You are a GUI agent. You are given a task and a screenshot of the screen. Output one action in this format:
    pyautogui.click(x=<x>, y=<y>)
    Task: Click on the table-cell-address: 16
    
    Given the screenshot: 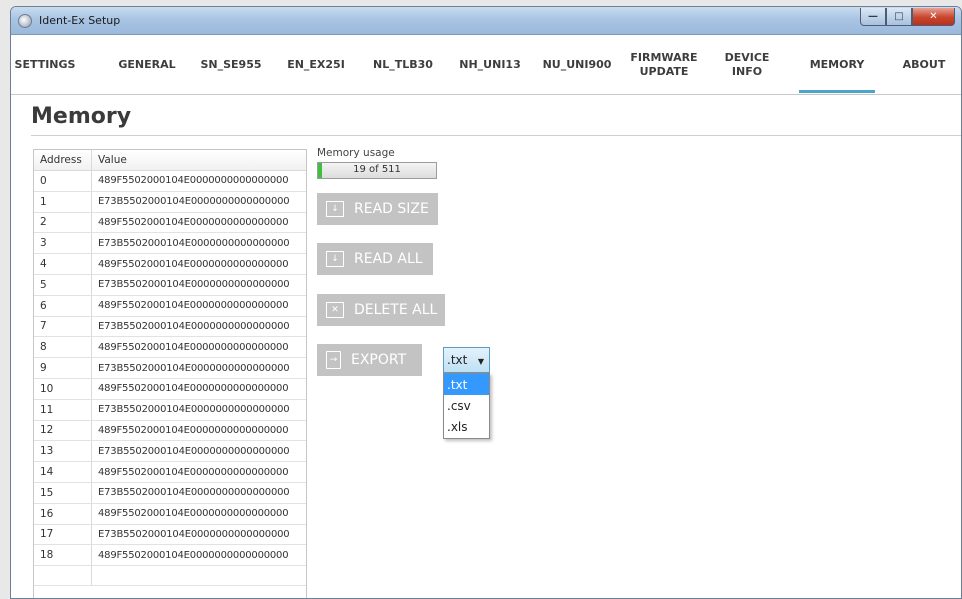 What is the action you would take?
    pyautogui.click(x=63, y=513)
    